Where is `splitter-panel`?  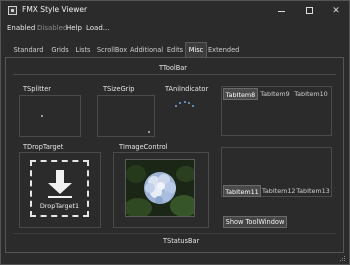 splitter-panel is located at coordinates (50, 116).